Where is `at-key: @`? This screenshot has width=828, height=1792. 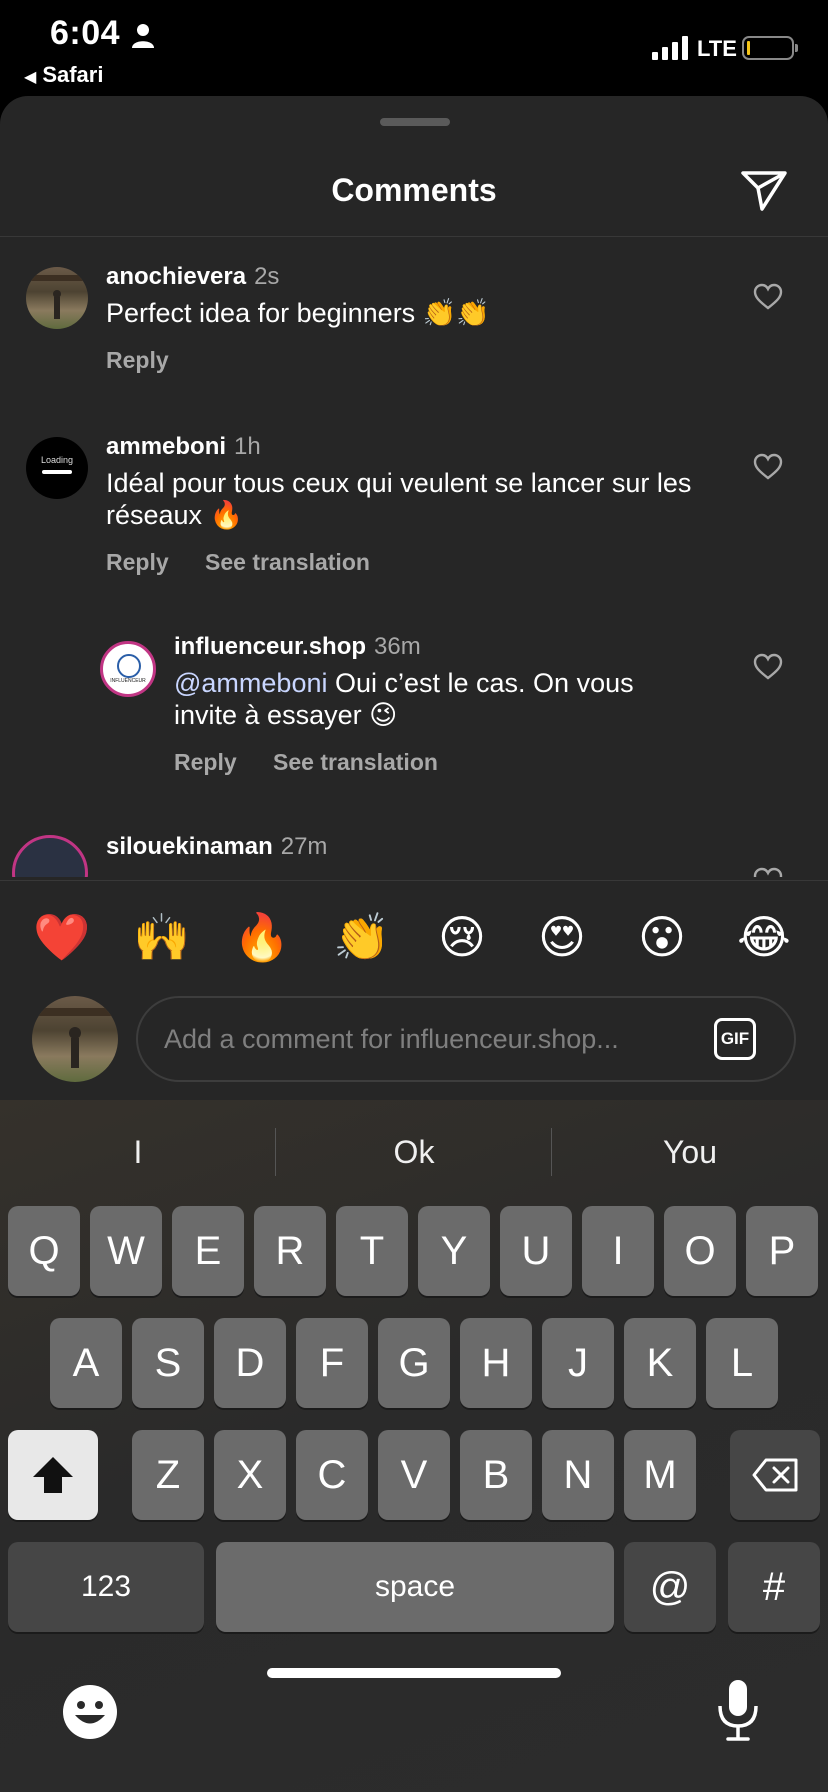
at-key: @ is located at coordinates (670, 1587).